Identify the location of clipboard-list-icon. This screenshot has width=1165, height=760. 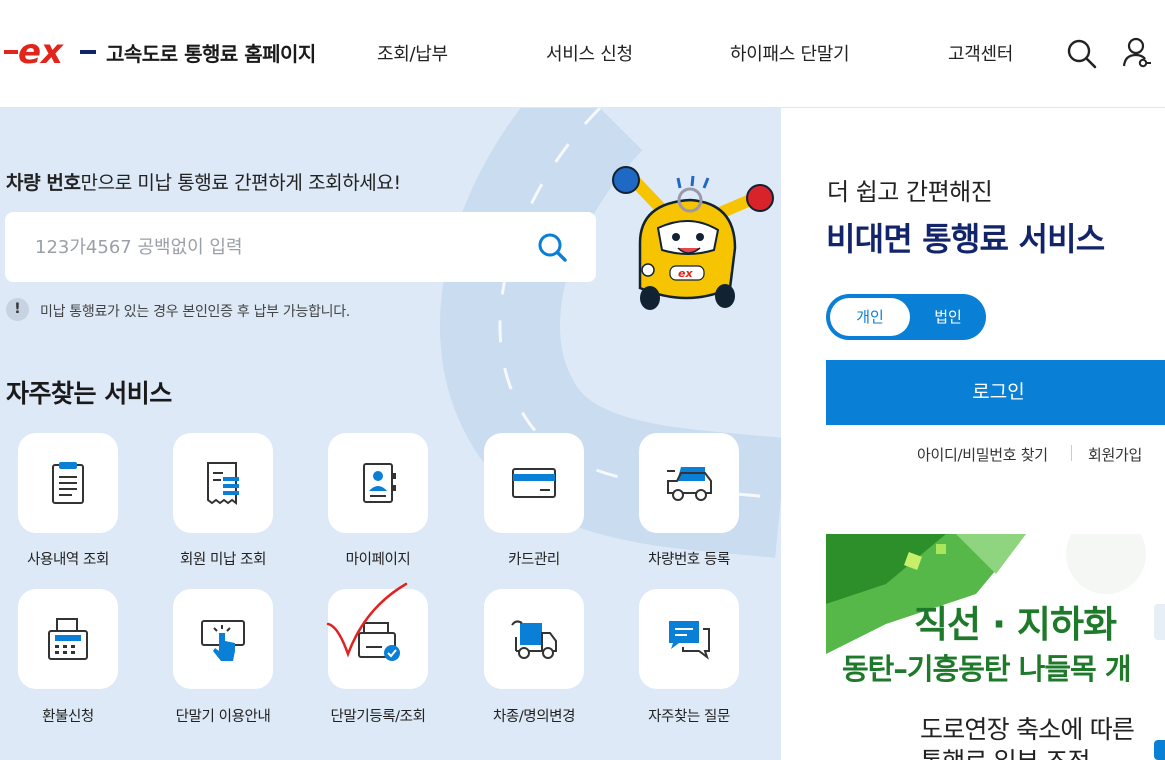
(68, 483).